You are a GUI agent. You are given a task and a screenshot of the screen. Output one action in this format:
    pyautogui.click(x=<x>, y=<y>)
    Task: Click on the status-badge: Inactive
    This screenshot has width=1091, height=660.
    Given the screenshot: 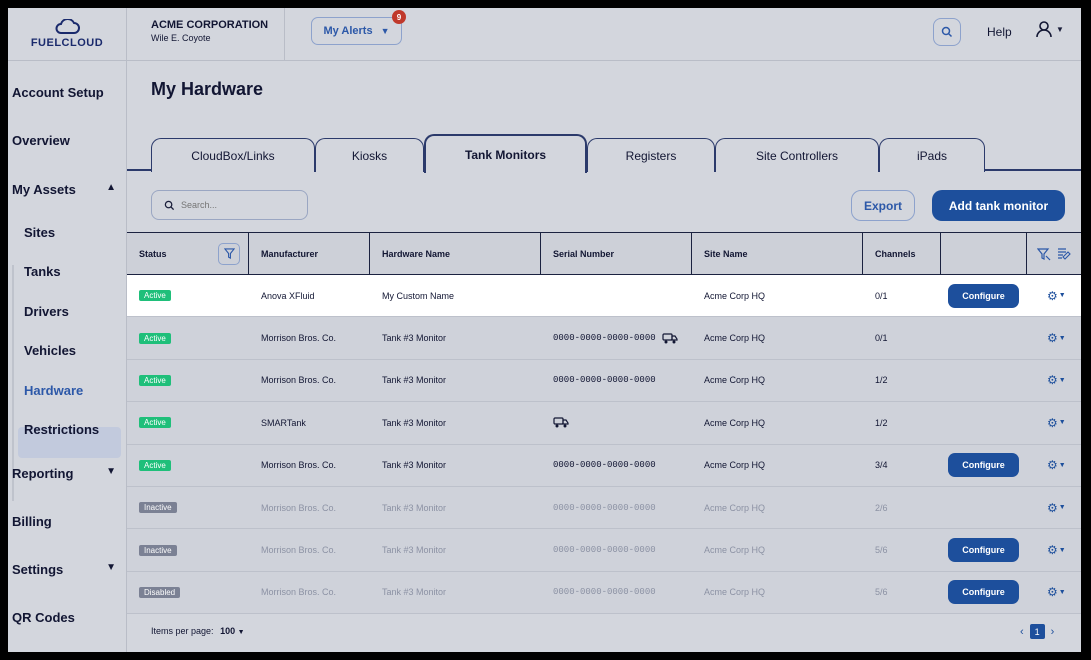 What is the action you would take?
    pyautogui.click(x=158, y=508)
    